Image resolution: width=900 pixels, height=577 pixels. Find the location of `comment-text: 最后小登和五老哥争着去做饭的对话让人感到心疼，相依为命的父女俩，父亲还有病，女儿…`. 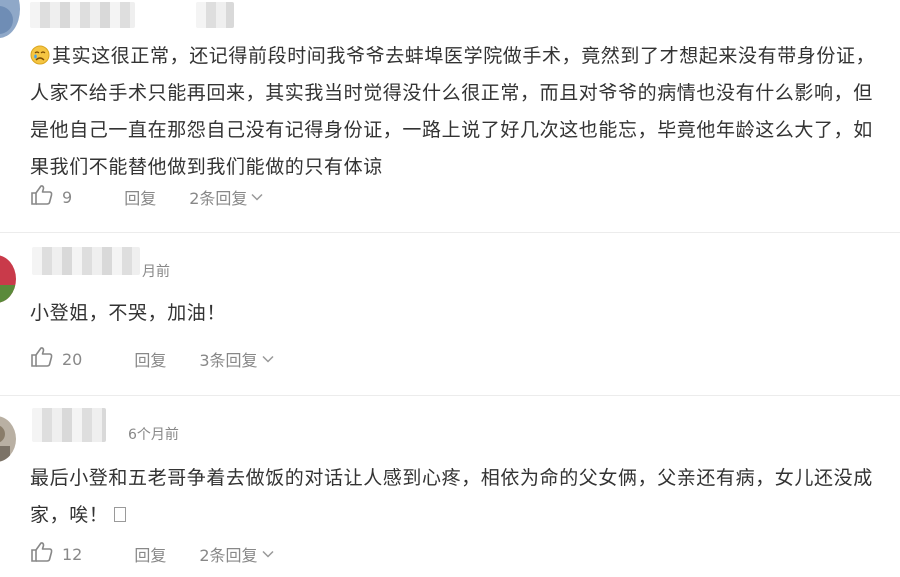

comment-text: 最后小登和五老哥争着去做饭的对话让人感到心疼，相依为命的父女俩，父亲还有病，女儿… is located at coordinates (460, 497).